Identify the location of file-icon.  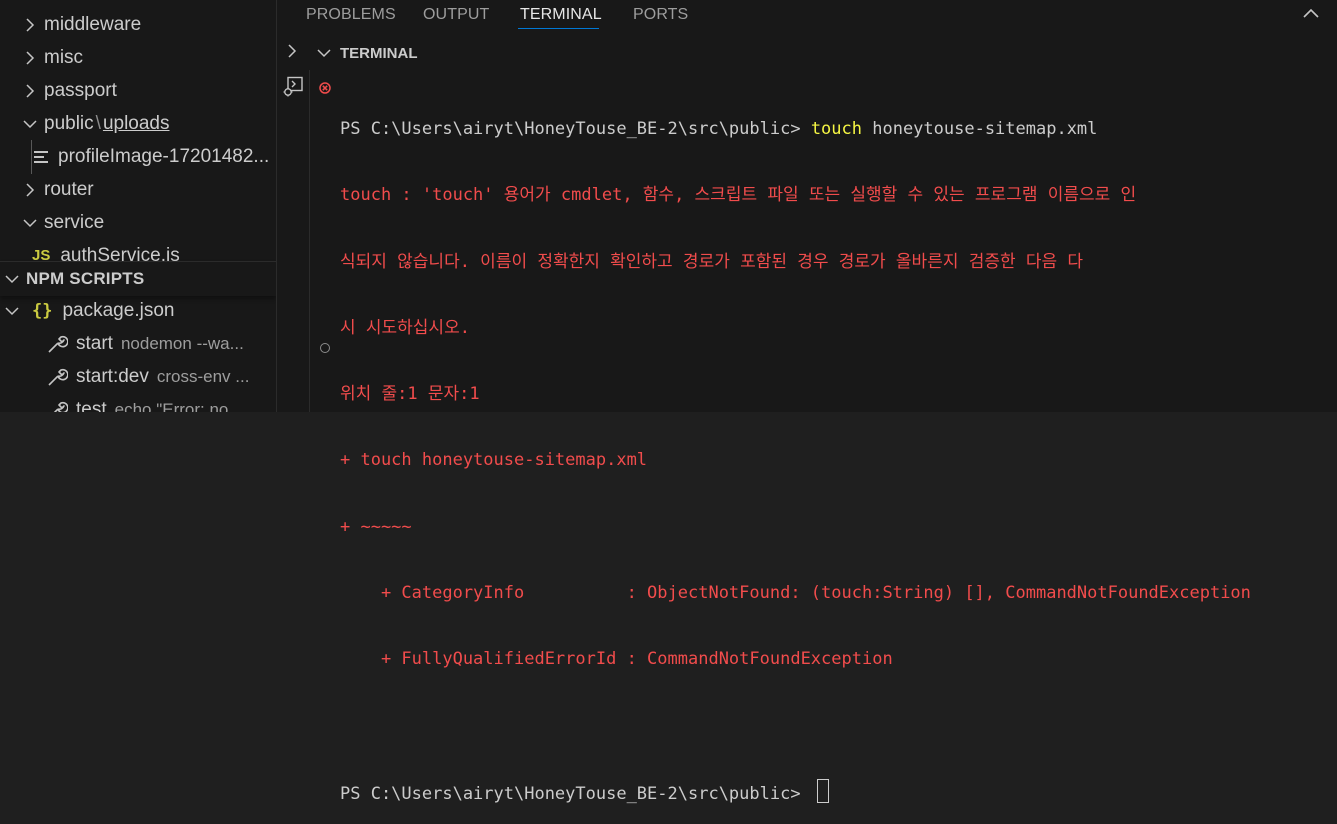
(41, 156).